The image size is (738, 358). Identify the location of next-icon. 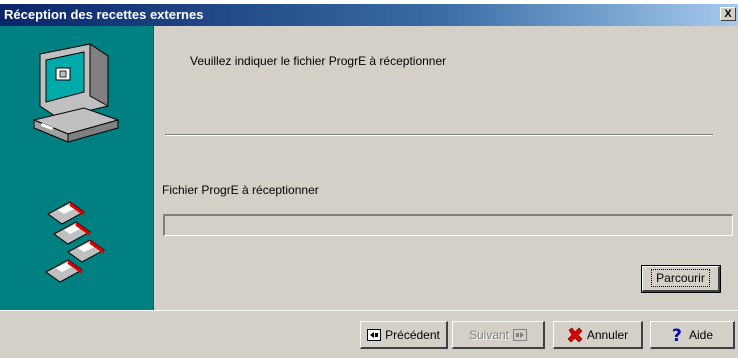
(520, 334).